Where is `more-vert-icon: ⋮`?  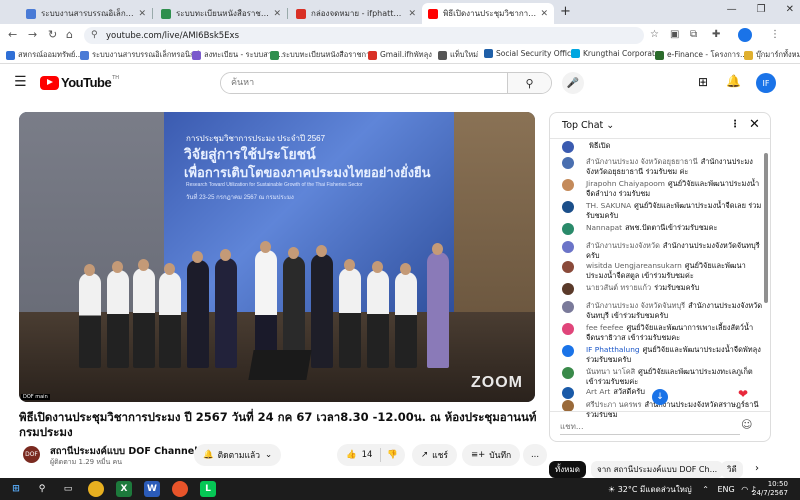
more-vert-icon: ⋮ is located at coordinates (735, 124).